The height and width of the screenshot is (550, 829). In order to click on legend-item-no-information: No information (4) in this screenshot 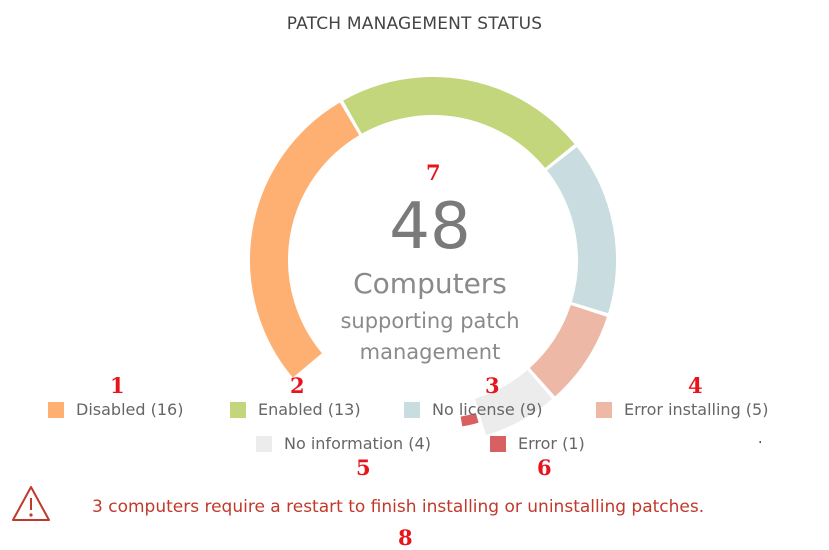, I will do `click(343, 443)`.